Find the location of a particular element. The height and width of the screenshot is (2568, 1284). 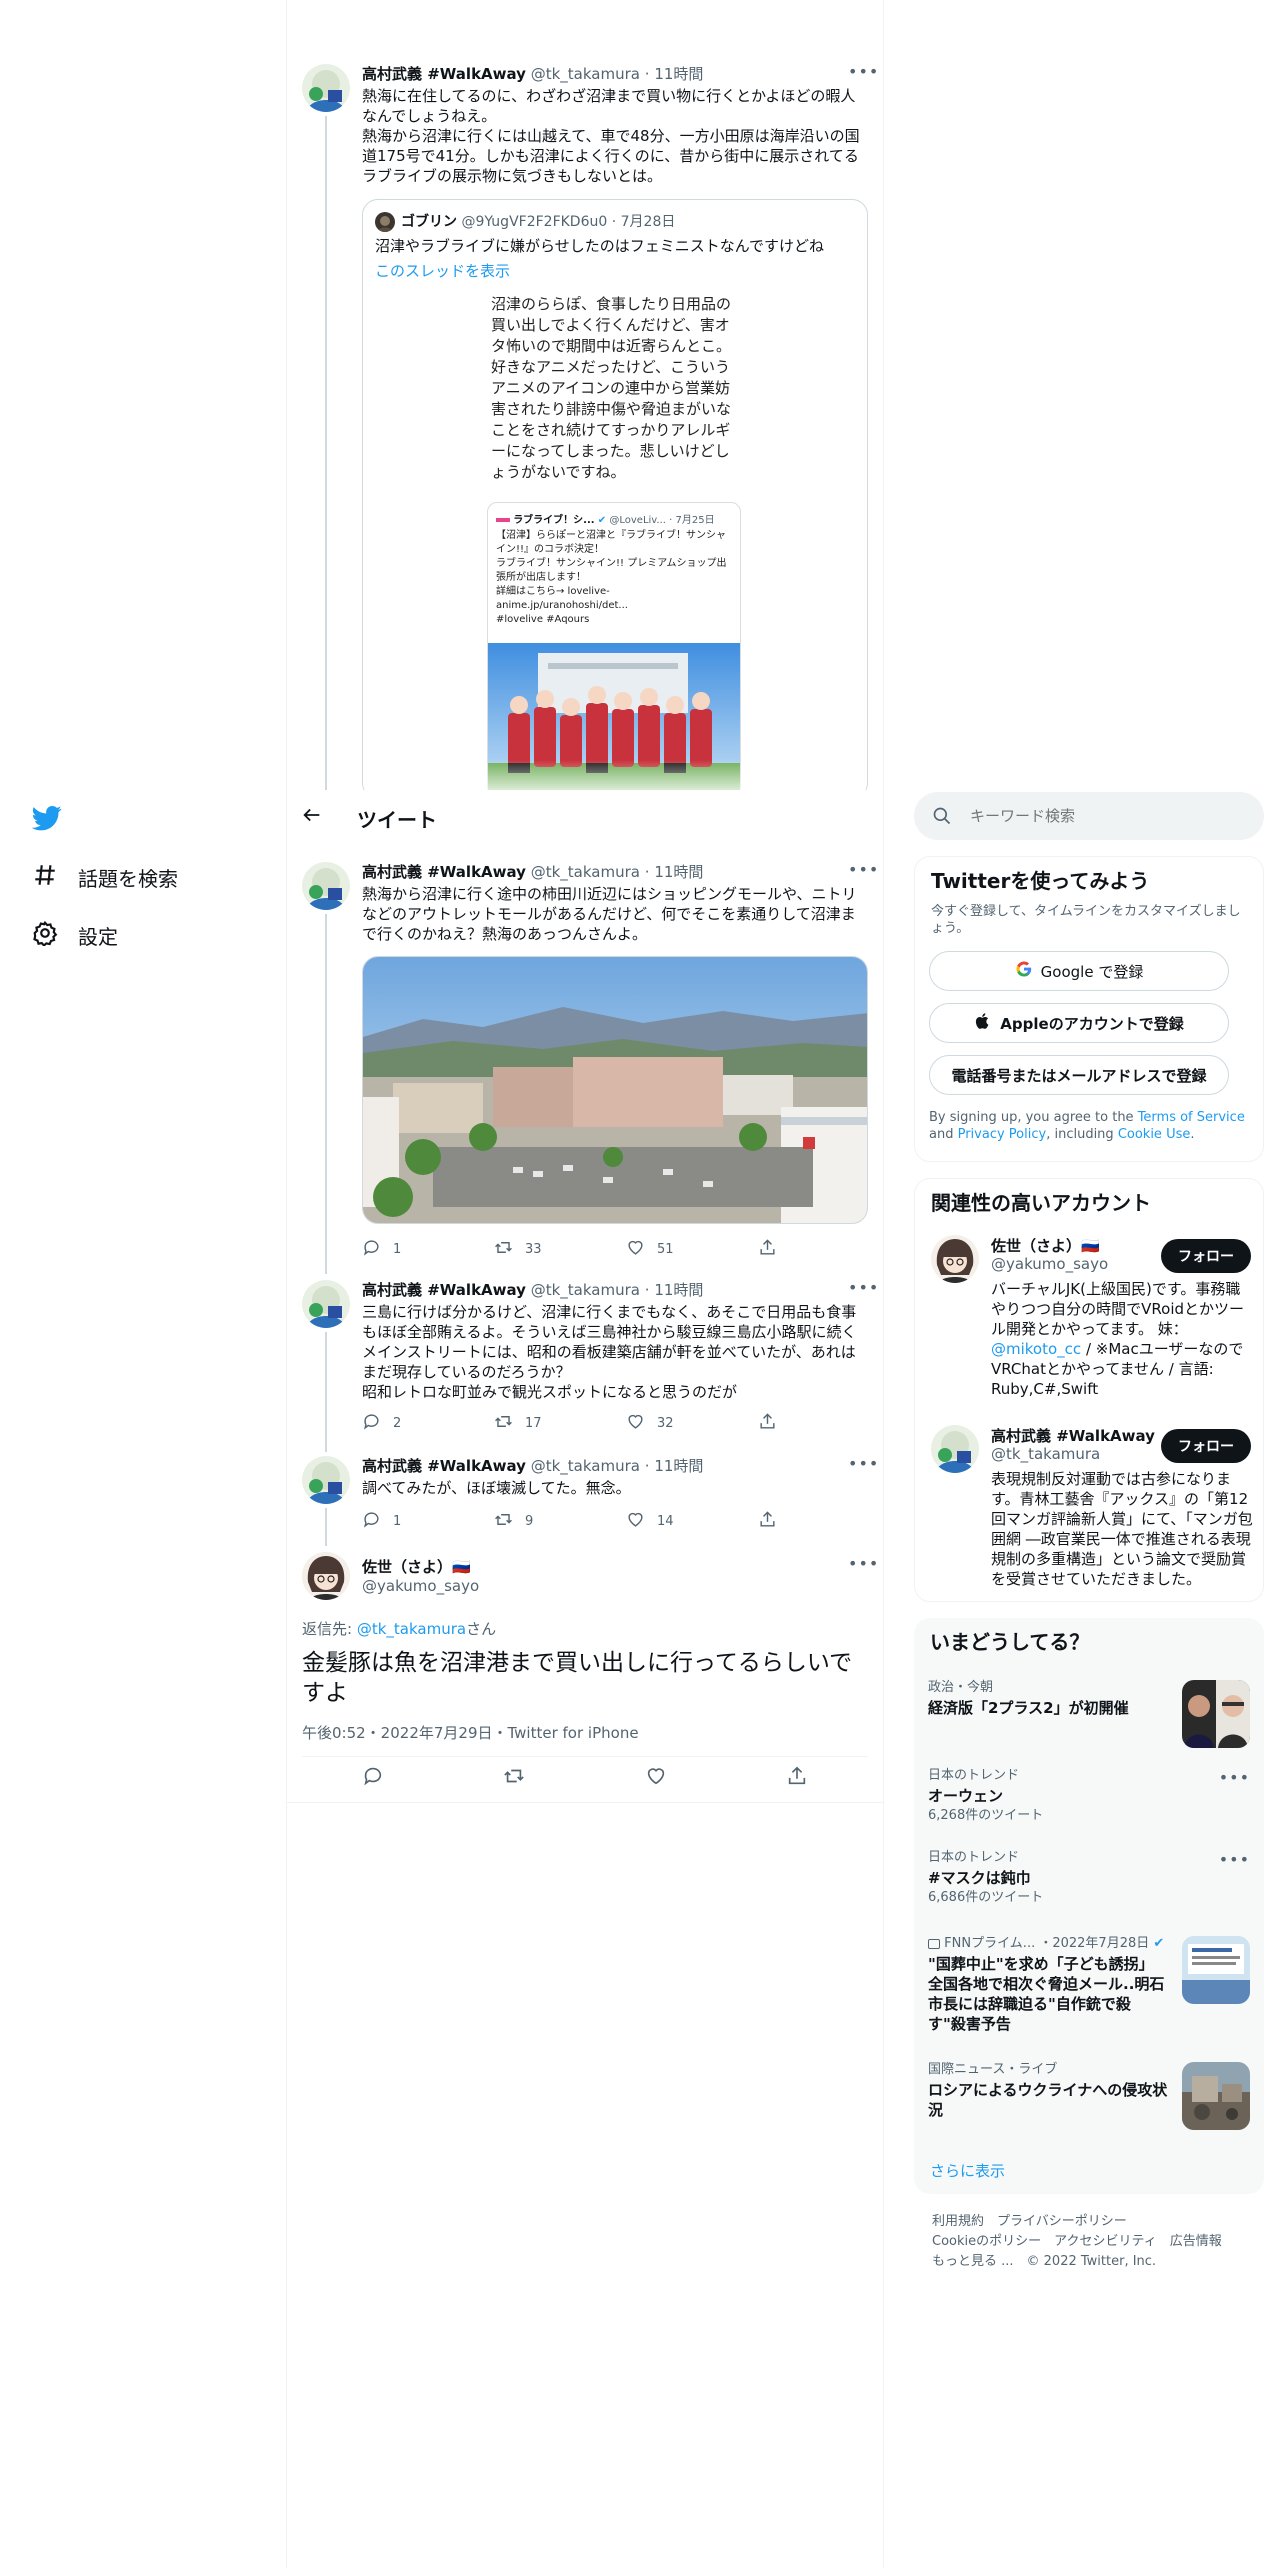

main-tweet-text: 金髪豚は魚を沼津港まで買い出しに行ってるらしいですよ is located at coordinates (577, 1678).